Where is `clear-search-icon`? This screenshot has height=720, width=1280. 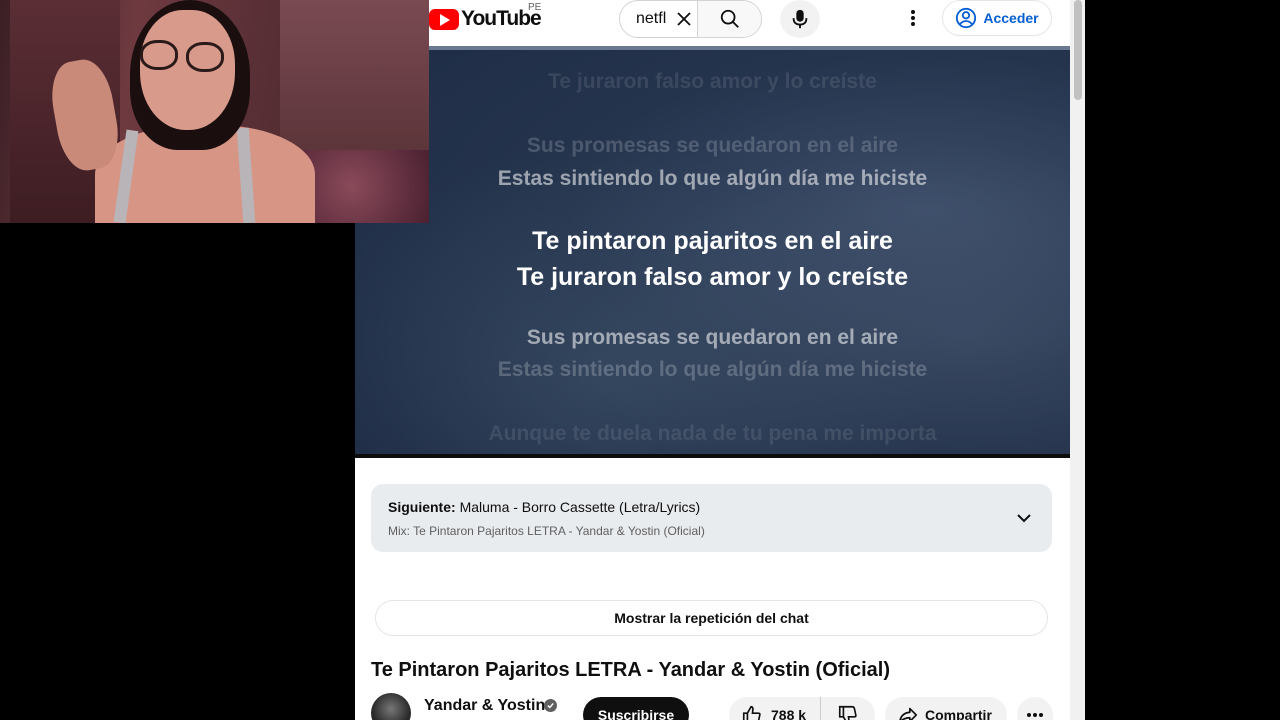 clear-search-icon is located at coordinates (684, 19).